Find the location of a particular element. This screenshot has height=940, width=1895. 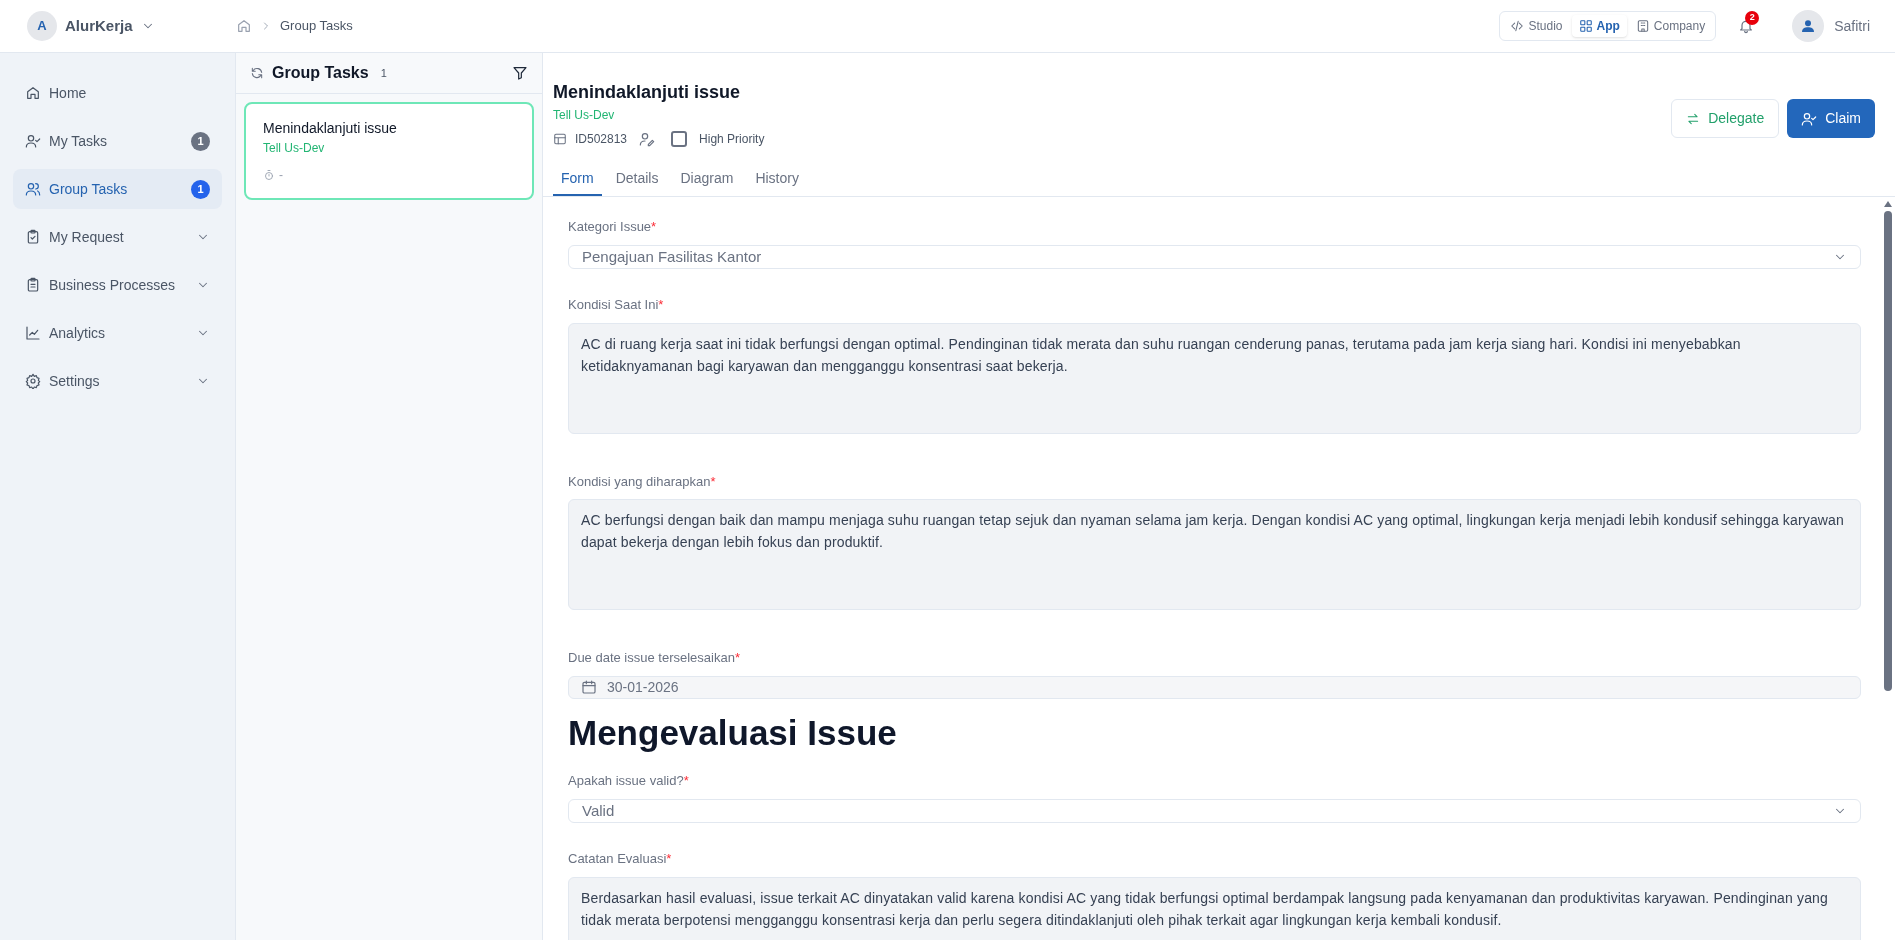

sidebar-item: Home is located at coordinates (117, 93).